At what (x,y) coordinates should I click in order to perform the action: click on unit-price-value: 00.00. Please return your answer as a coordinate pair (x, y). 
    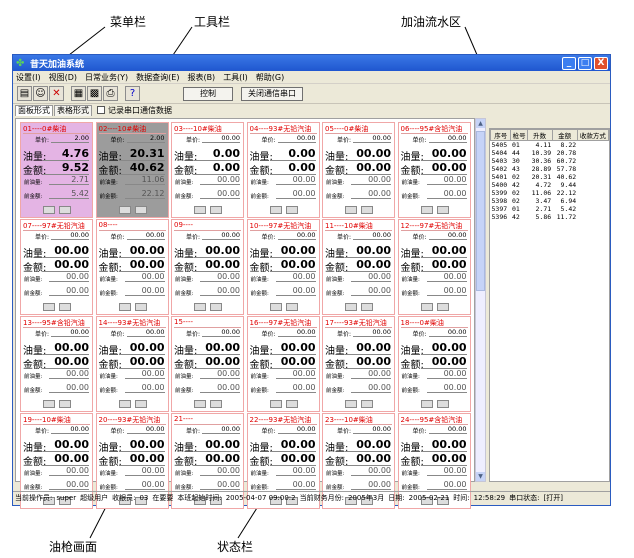
    Looking at the image, I should click on (447, 235).